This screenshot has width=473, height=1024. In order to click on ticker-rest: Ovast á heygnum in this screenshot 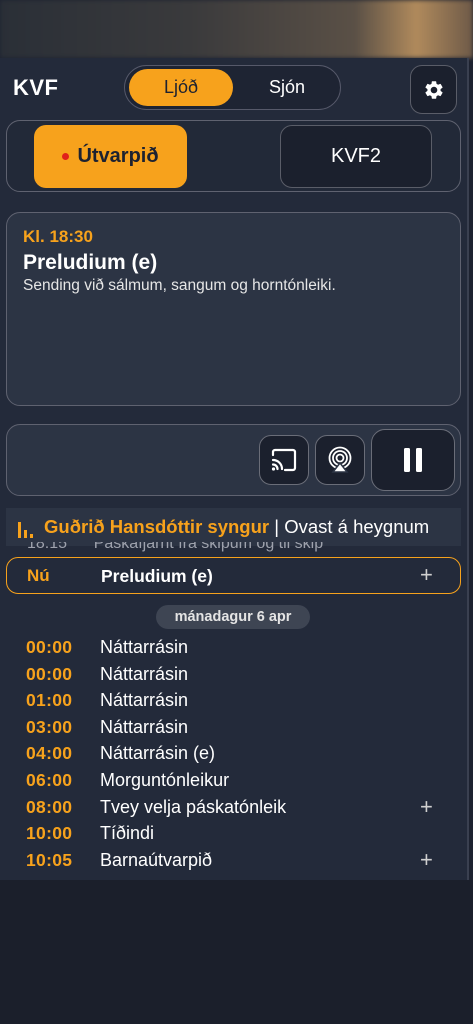, I will do `click(357, 526)`.